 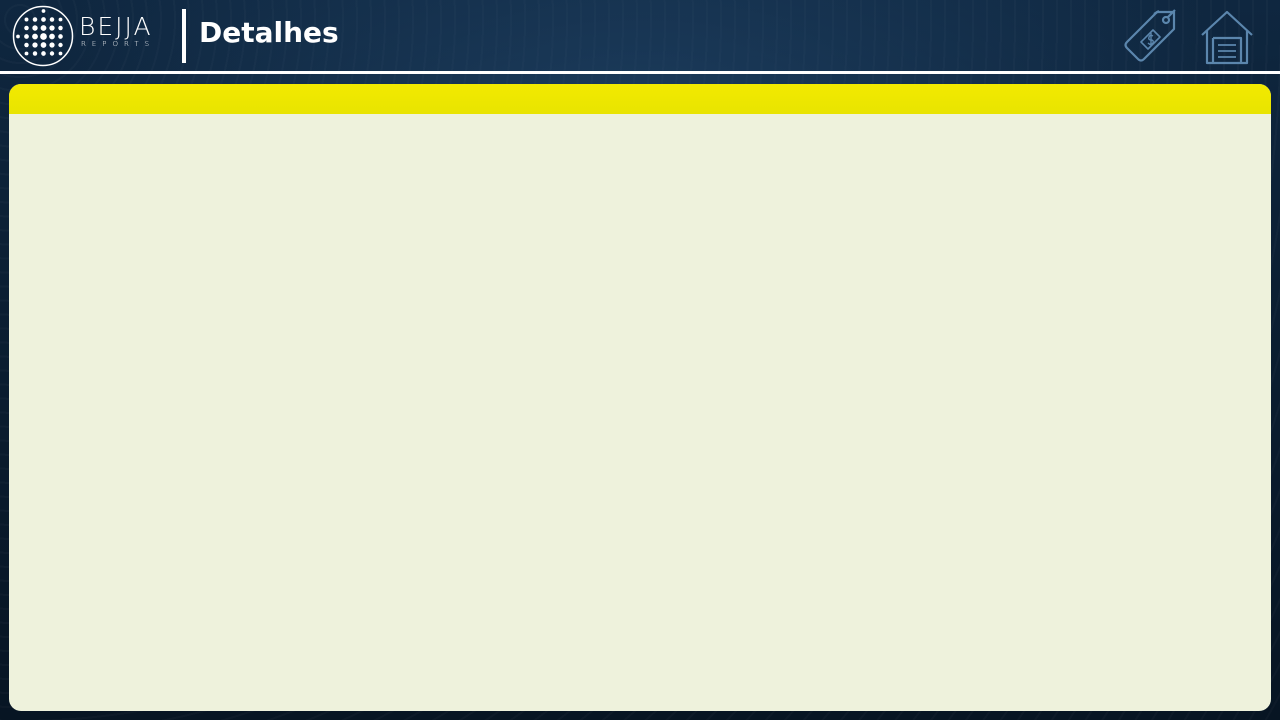 I want to click on home-button, so click(x=1227, y=37).